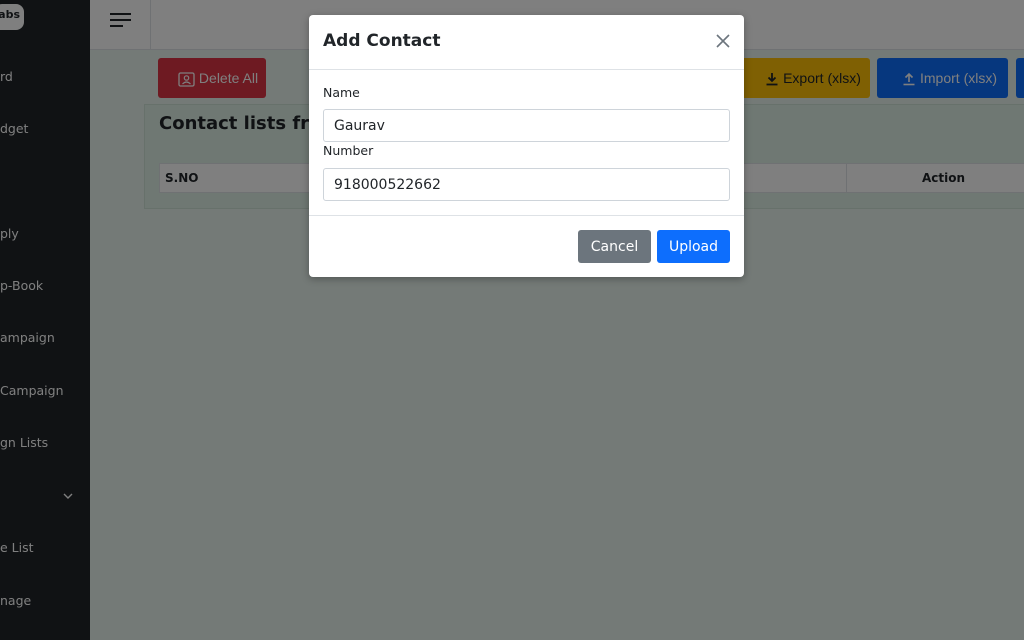  What do you see at coordinates (693, 246) in the screenshot?
I see `upload-button: Upload` at bounding box center [693, 246].